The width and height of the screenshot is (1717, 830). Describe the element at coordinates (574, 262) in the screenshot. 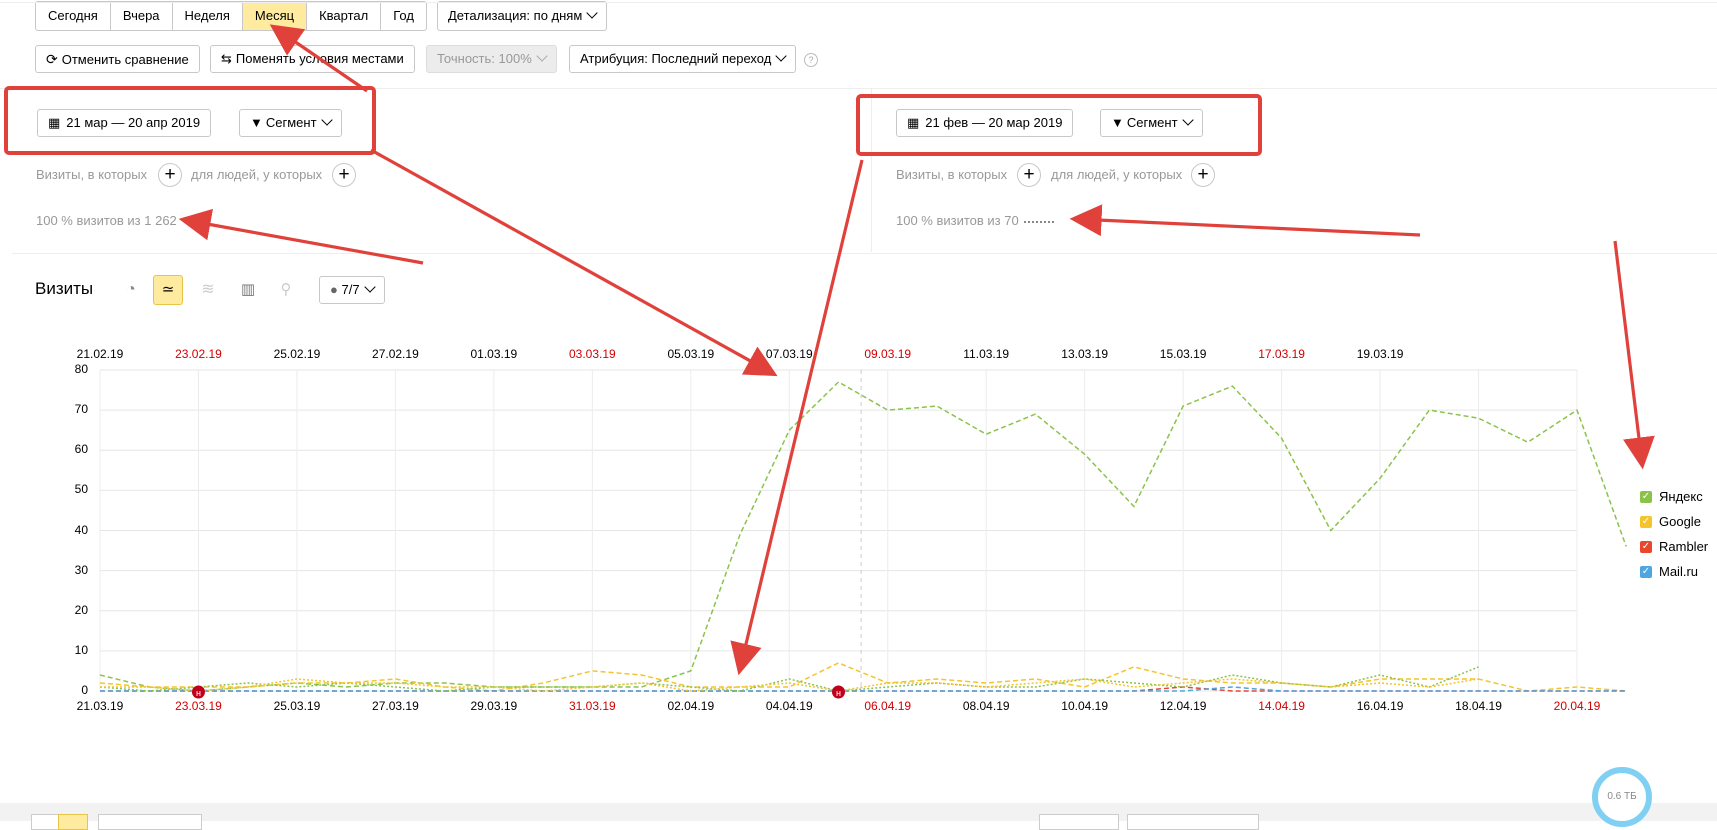

I see `arrow-to-chart-peak` at that location.